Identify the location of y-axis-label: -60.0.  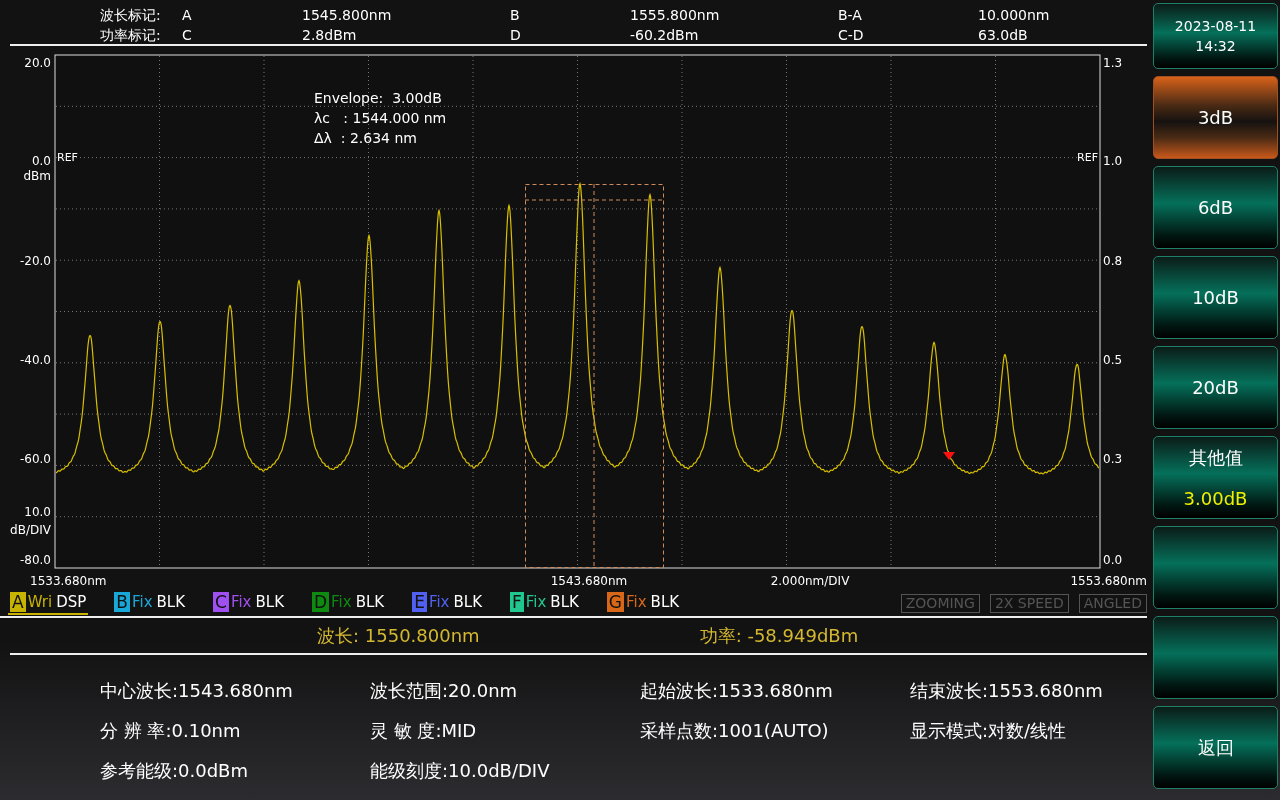
(35, 458).